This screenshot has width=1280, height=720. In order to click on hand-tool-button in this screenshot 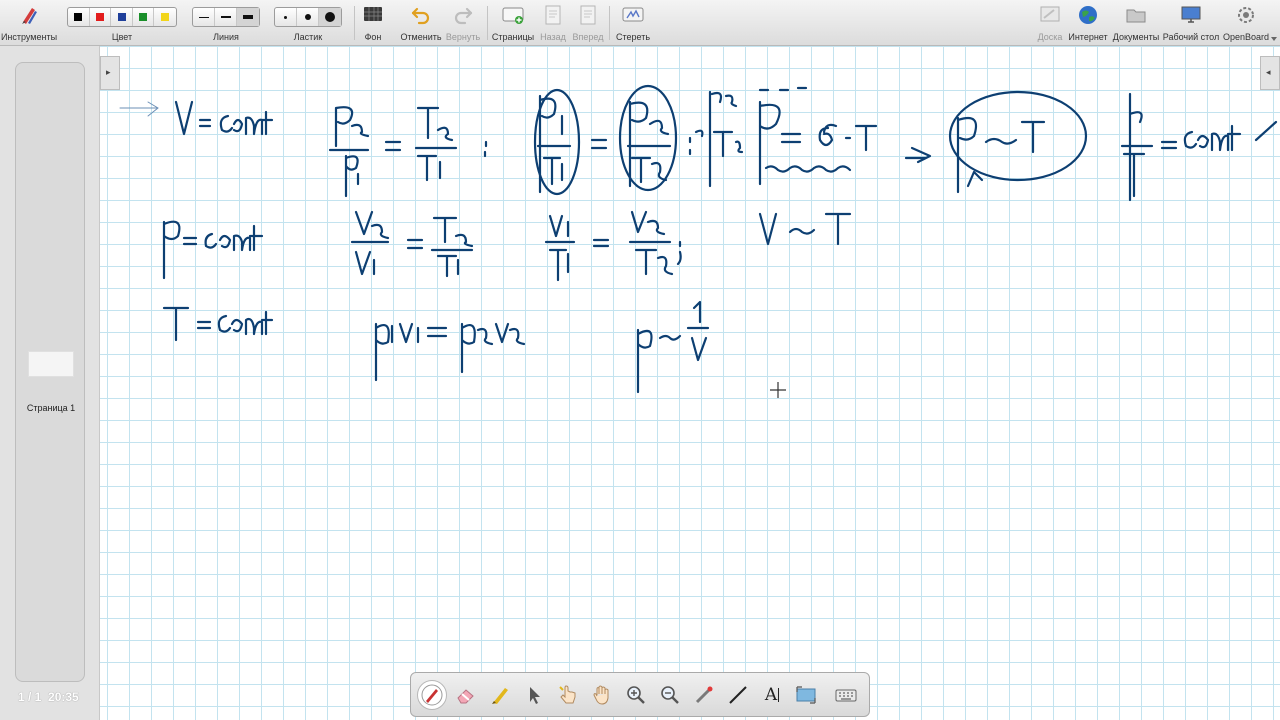, I will do `click(602, 695)`.